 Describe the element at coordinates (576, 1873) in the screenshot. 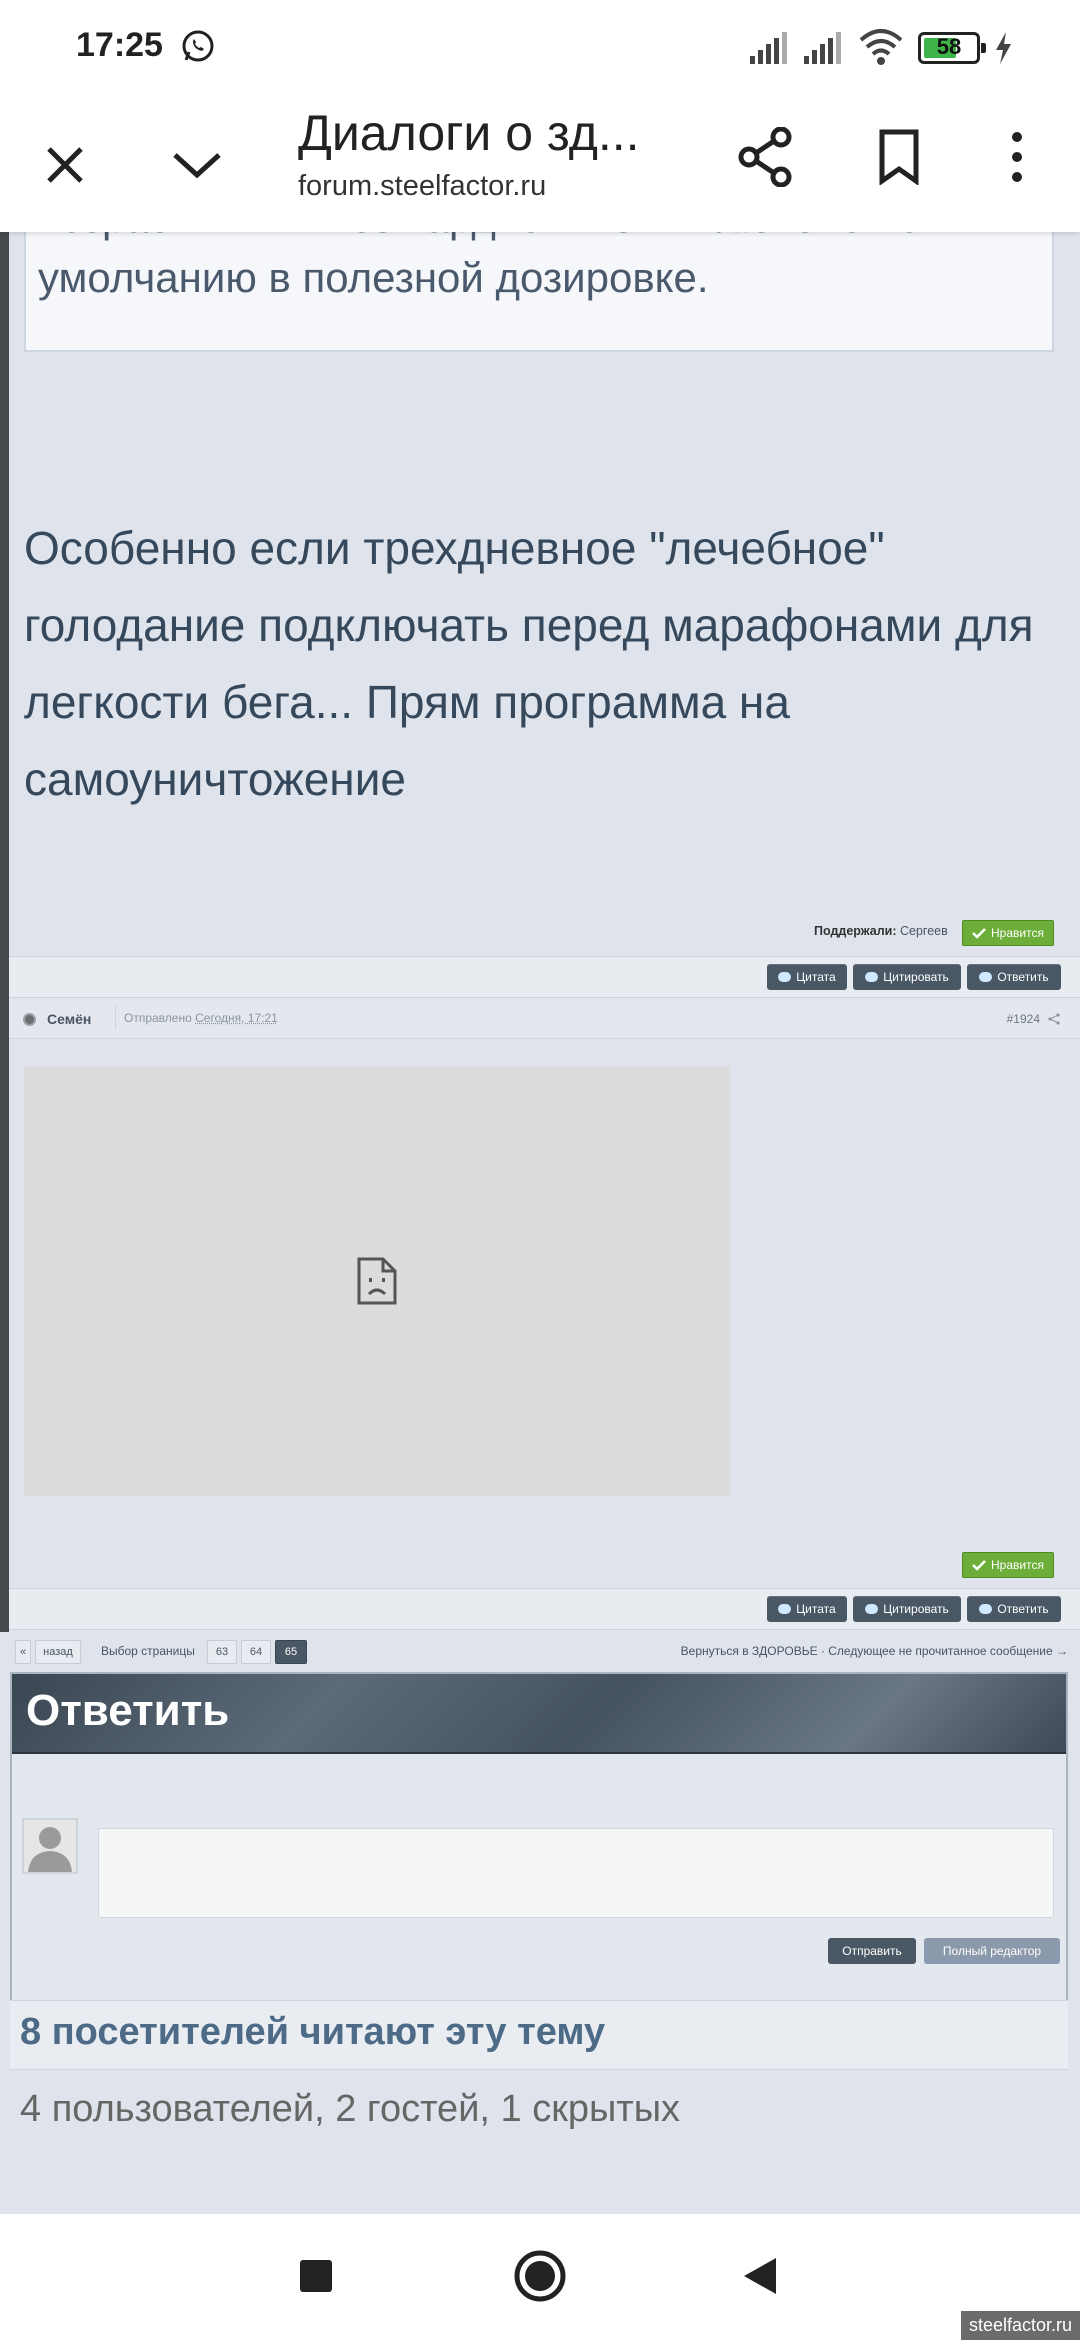

I see `reply-textarea` at that location.